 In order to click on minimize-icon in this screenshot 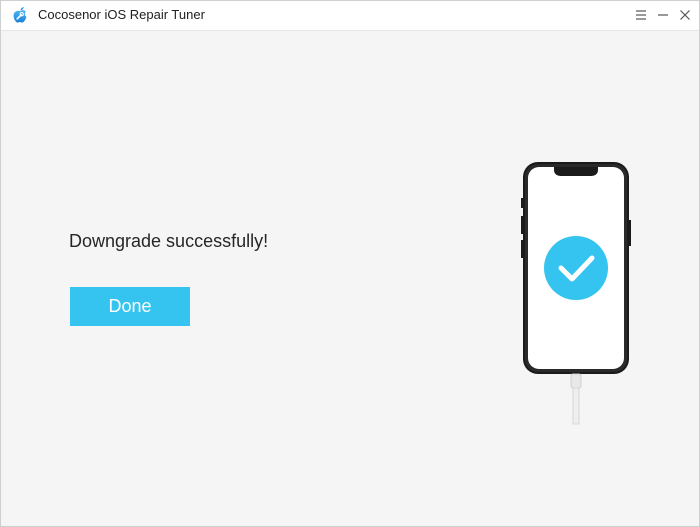, I will do `click(663, 15)`.